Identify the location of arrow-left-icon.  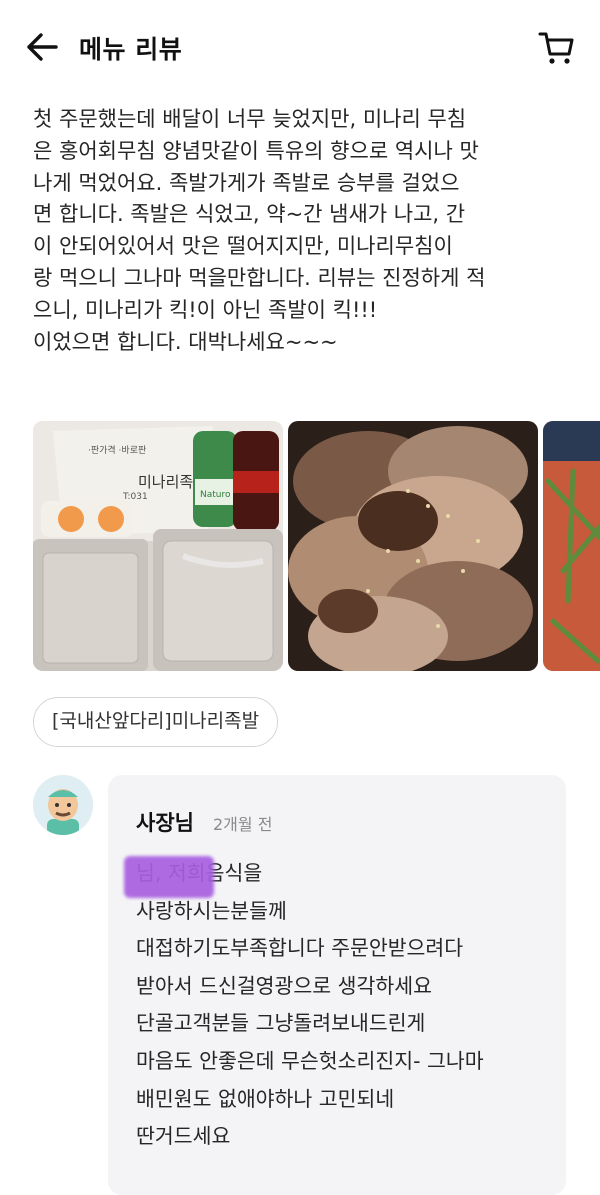
(42, 47).